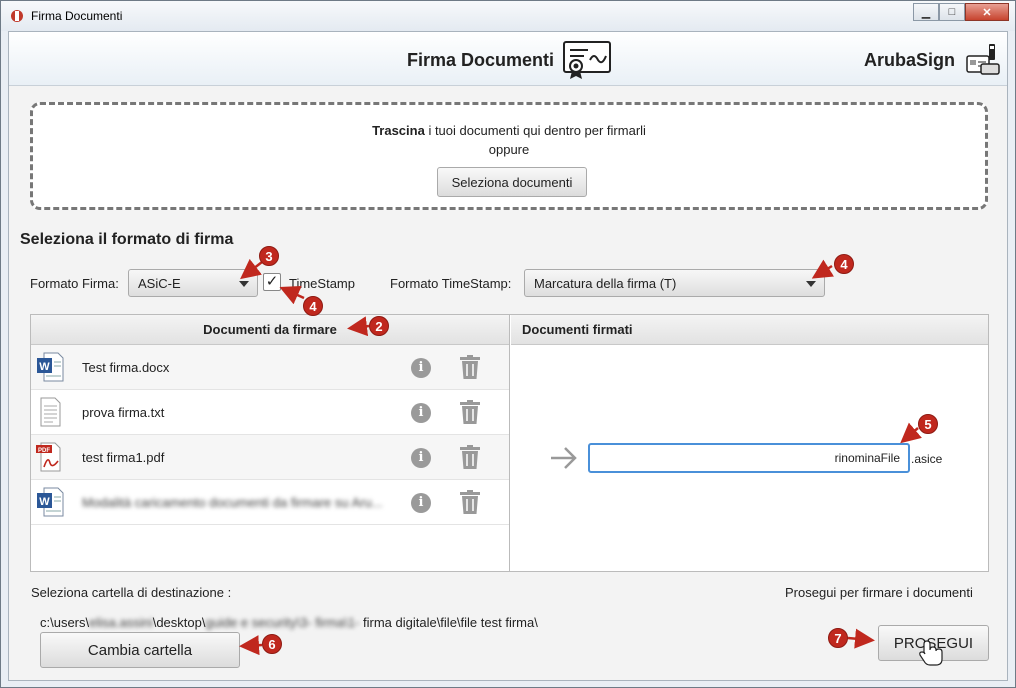  What do you see at coordinates (952, 12) in the screenshot?
I see `maximize-button: □` at bounding box center [952, 12].